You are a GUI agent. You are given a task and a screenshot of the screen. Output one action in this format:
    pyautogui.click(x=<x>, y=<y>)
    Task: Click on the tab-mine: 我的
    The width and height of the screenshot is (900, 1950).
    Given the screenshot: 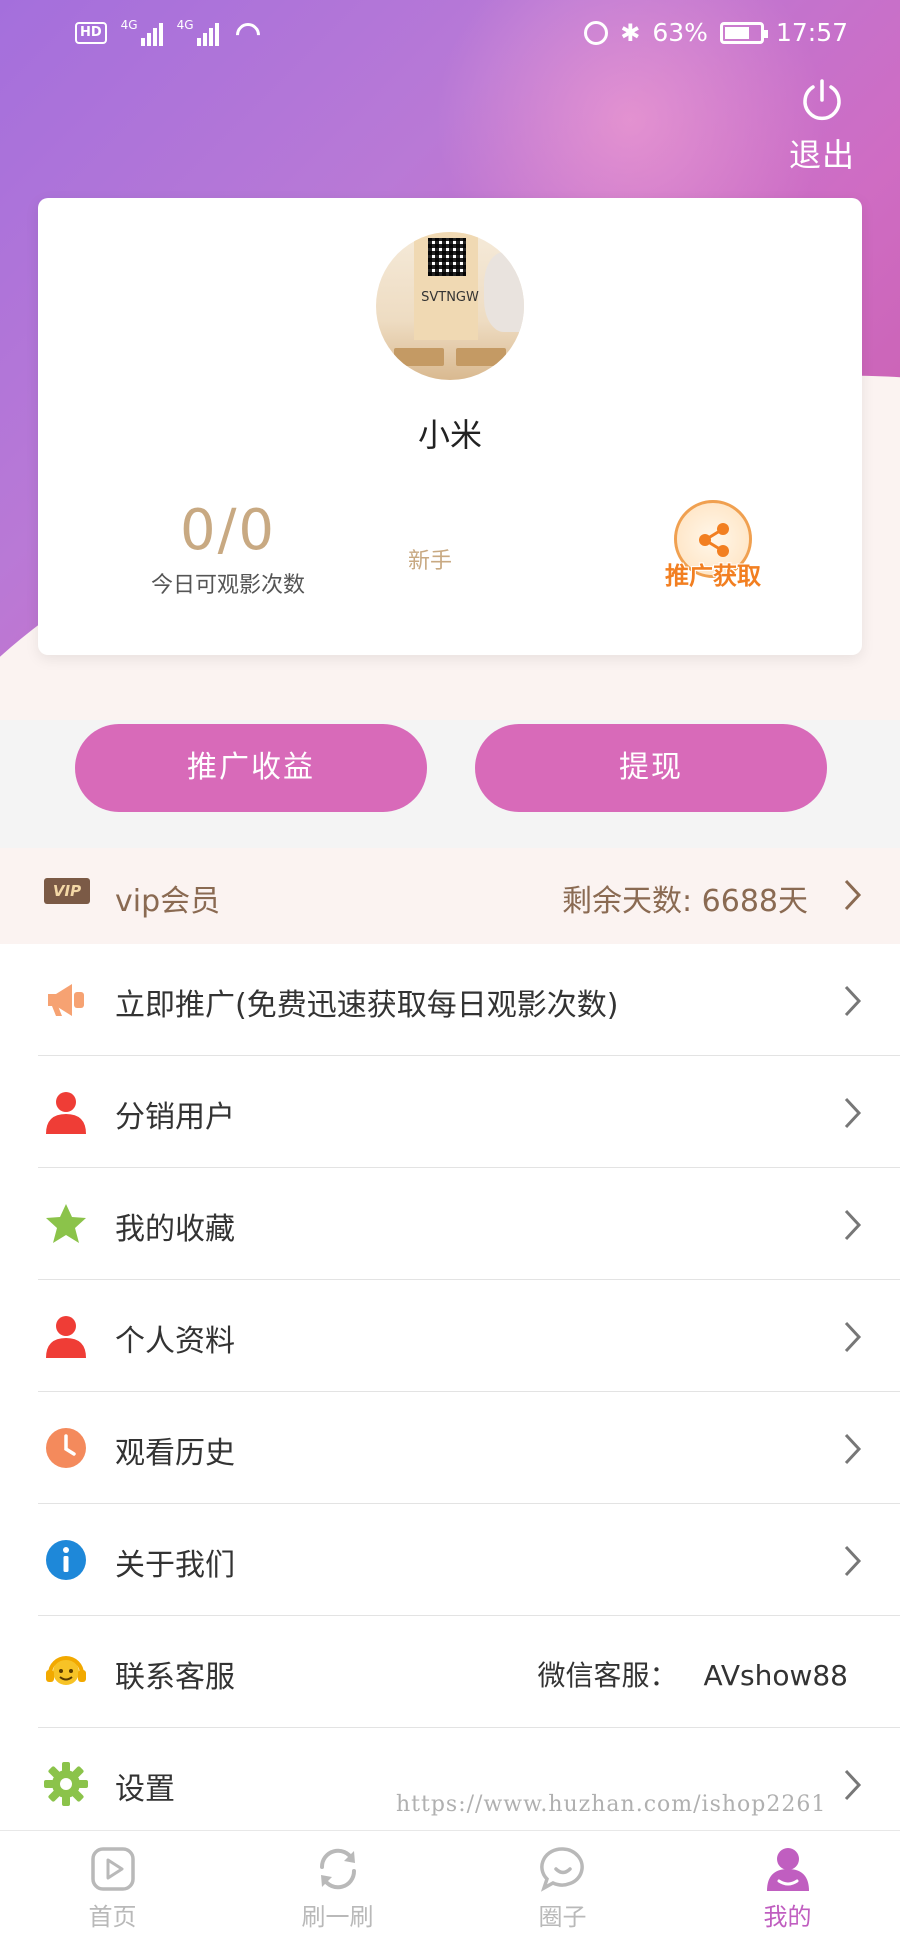 What is the action you would take?
    pyautogui.click(x=787, y=1890)
    